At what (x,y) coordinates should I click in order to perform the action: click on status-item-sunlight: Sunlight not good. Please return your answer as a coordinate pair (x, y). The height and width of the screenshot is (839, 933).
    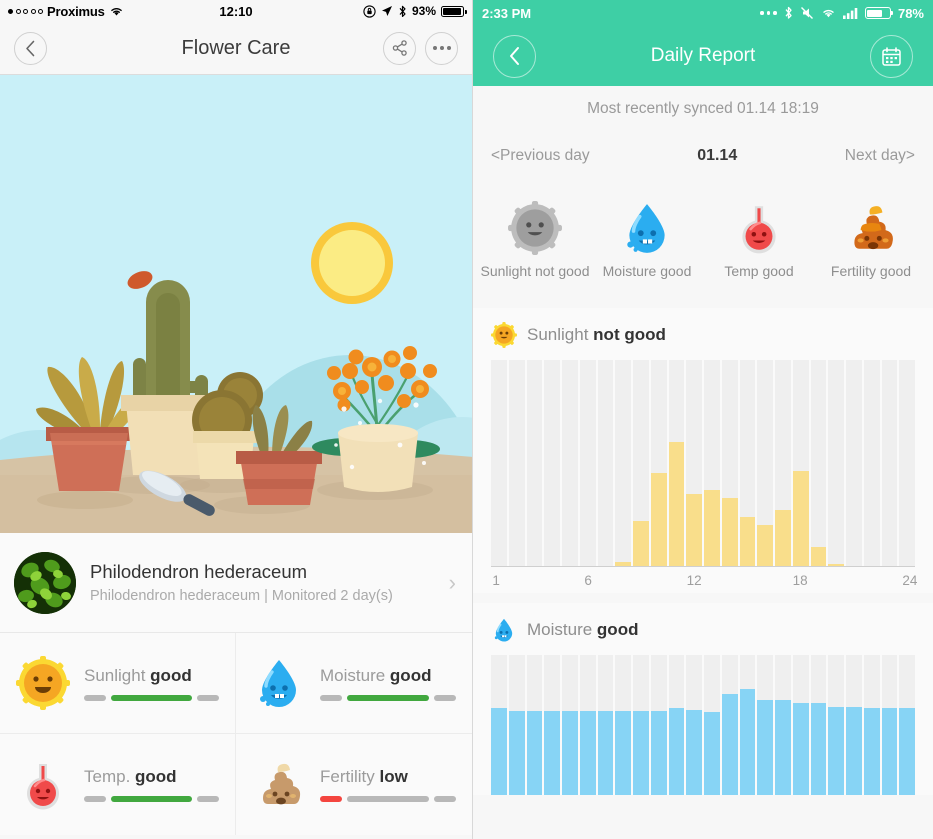
    Looking at the image, I should click on (535, 239).